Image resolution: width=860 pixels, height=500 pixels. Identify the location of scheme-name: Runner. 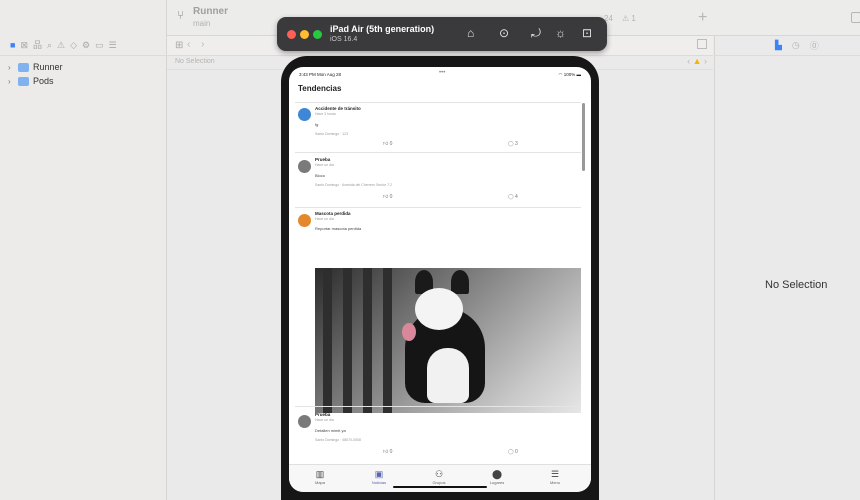
(210, 11).